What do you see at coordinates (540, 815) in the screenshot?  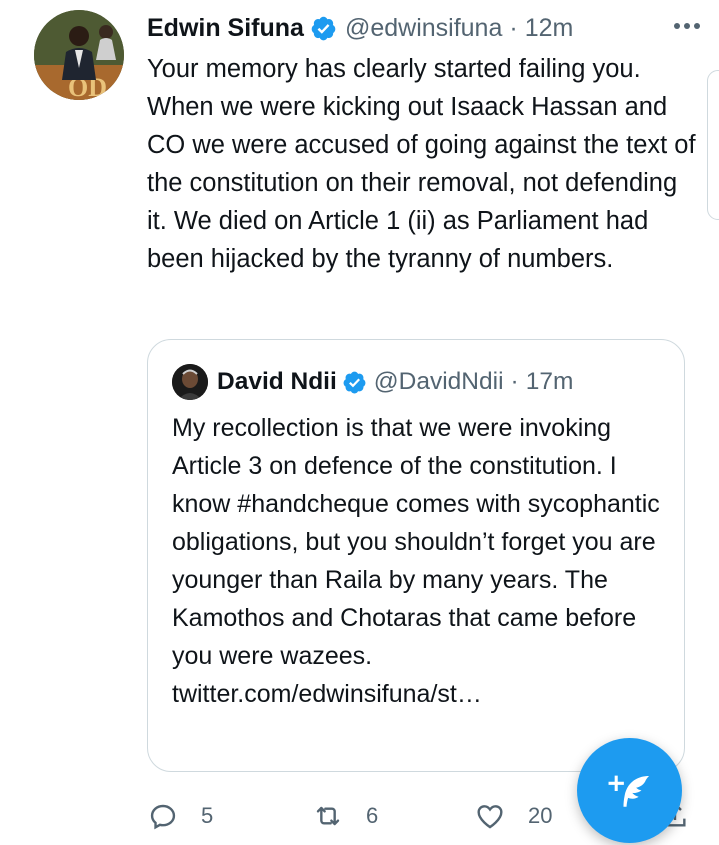 I see `like-count: 20` at bounding box center [540, 815].